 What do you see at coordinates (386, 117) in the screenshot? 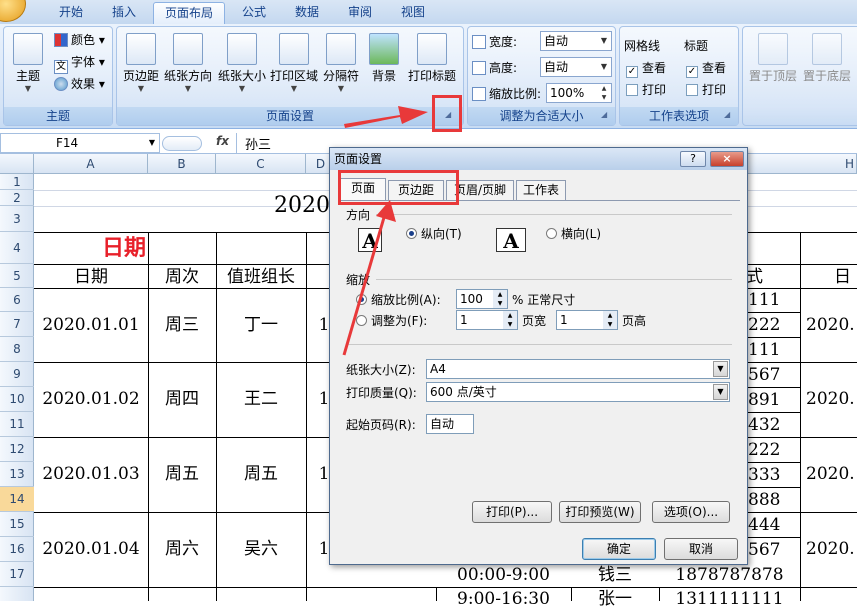
I see `arrow-right-icon` at bounding box center [386, 117].